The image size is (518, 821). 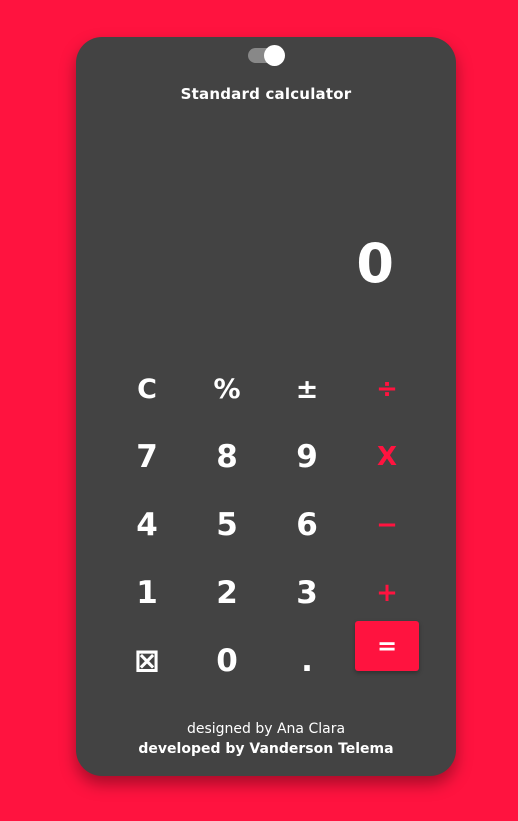 What do you see at coordinates (147, 457) in the screenshot?
I see `digit-7-button: 7` at bounding box center [147, 457].